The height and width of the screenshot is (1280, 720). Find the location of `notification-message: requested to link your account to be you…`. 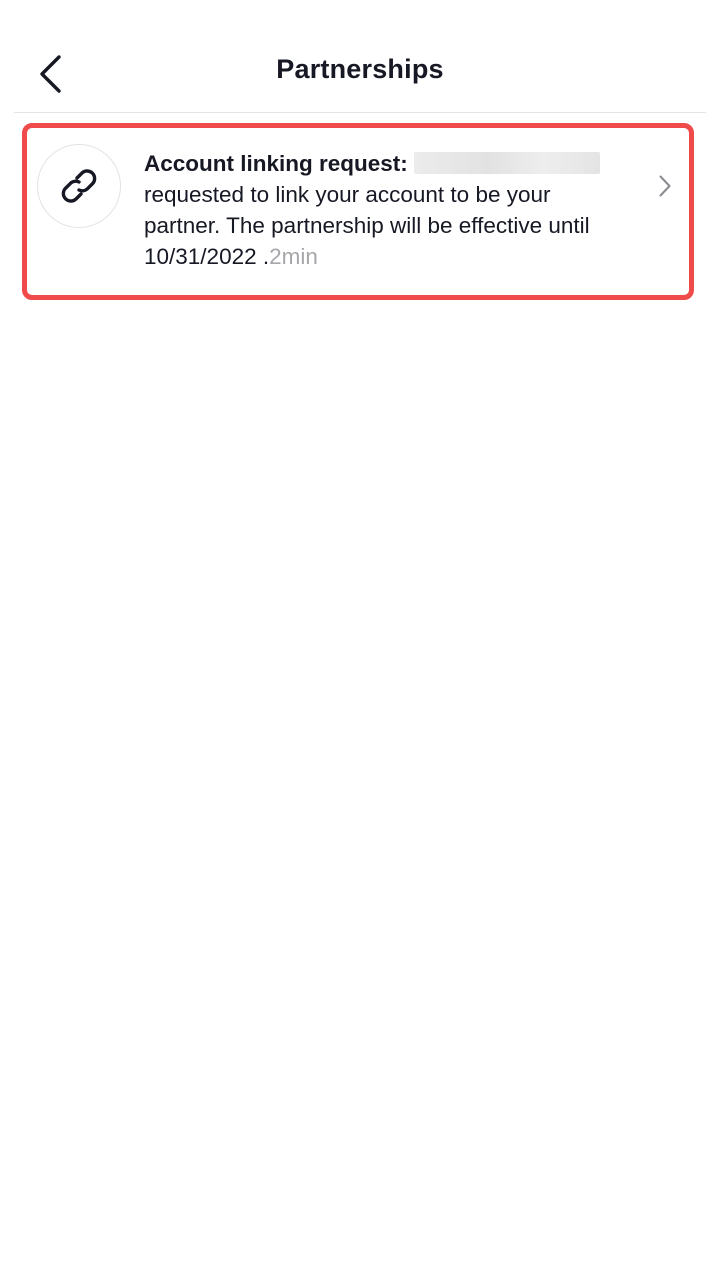

notification-message: requested to link your account to be you… is located at coordinates (367, 225).